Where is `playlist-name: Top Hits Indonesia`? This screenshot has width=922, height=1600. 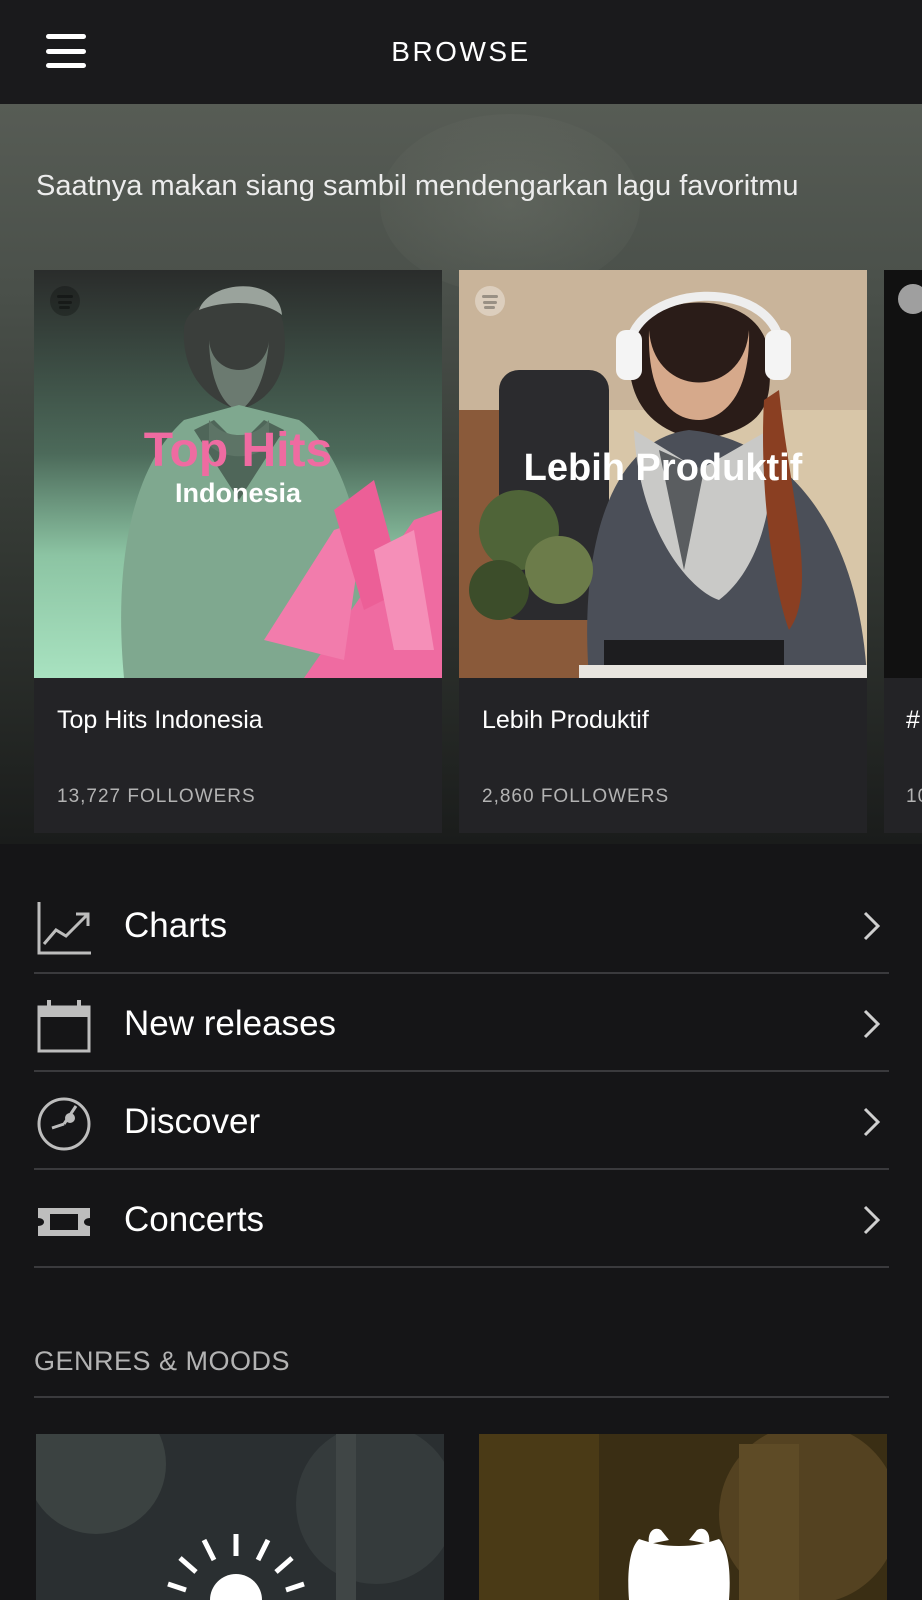 playlist-name: Top Hits Indonesia is located at coordinates (160, 720).